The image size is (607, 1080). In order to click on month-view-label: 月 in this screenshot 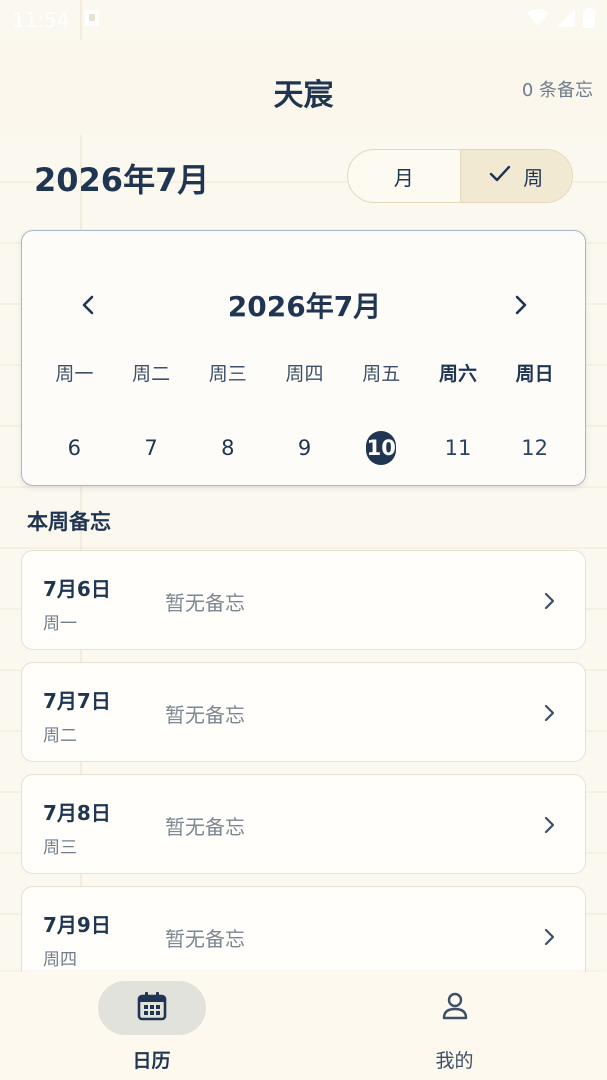, I will do `click(403, 177)`.